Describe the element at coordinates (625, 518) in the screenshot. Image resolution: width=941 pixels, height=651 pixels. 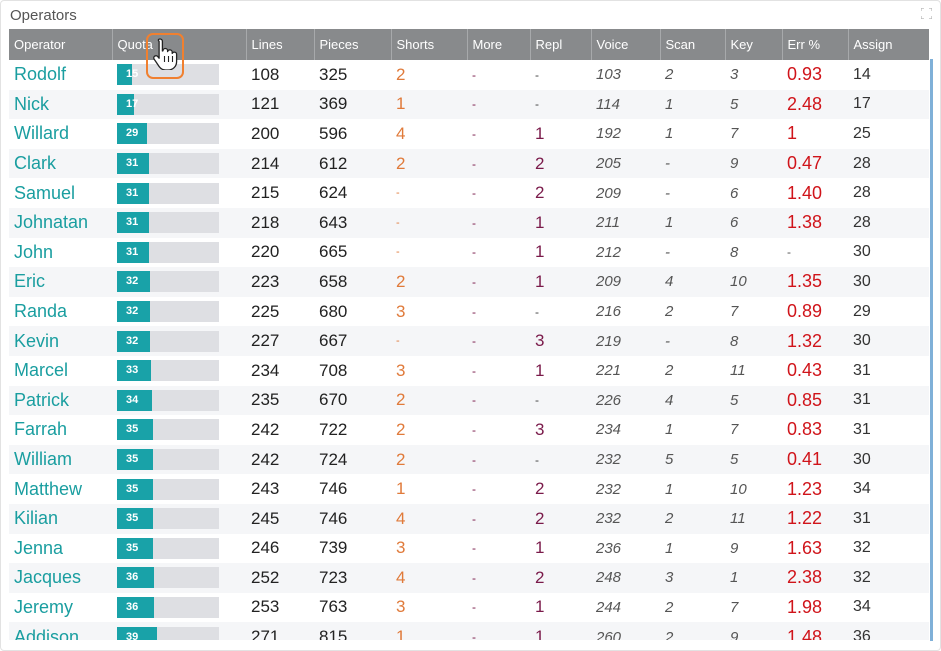
I see `voice-cell: 232` at that location.